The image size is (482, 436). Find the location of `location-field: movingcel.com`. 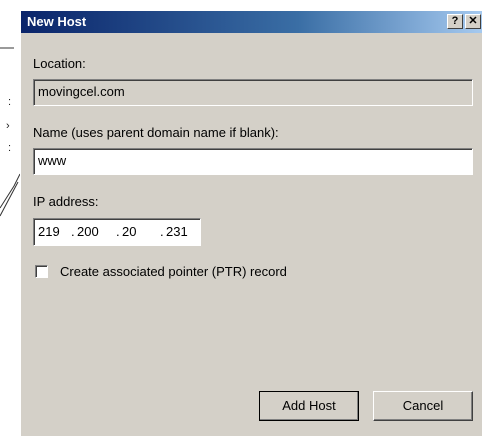

location-field: movingcel.com is located at coordinates (253, 92).